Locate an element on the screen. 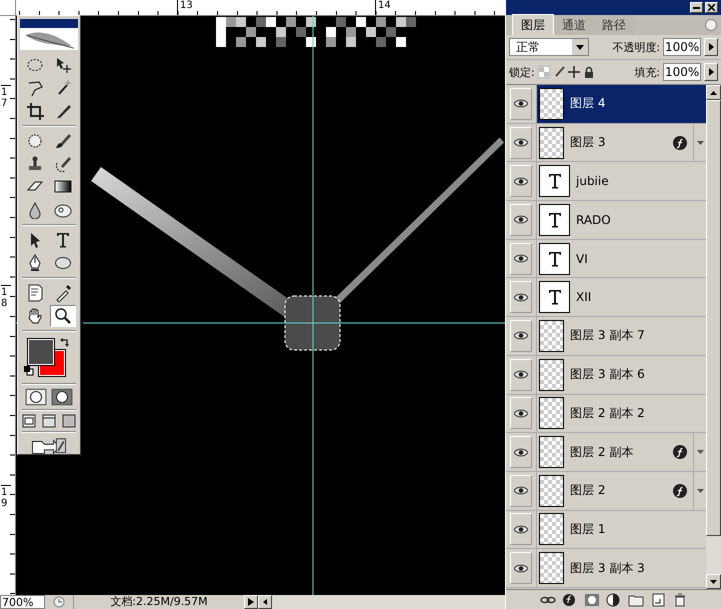 The height and width of the screenshot is (609, 721). opacity-label: 不透明度: is located at coordinates (636, 47).